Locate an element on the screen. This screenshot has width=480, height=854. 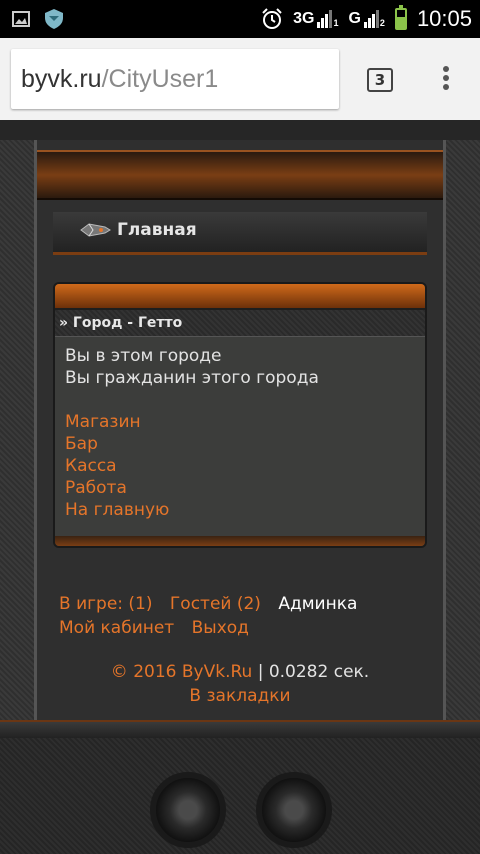
tab-switcher-button: 3 is located at coordinates (380, 80).